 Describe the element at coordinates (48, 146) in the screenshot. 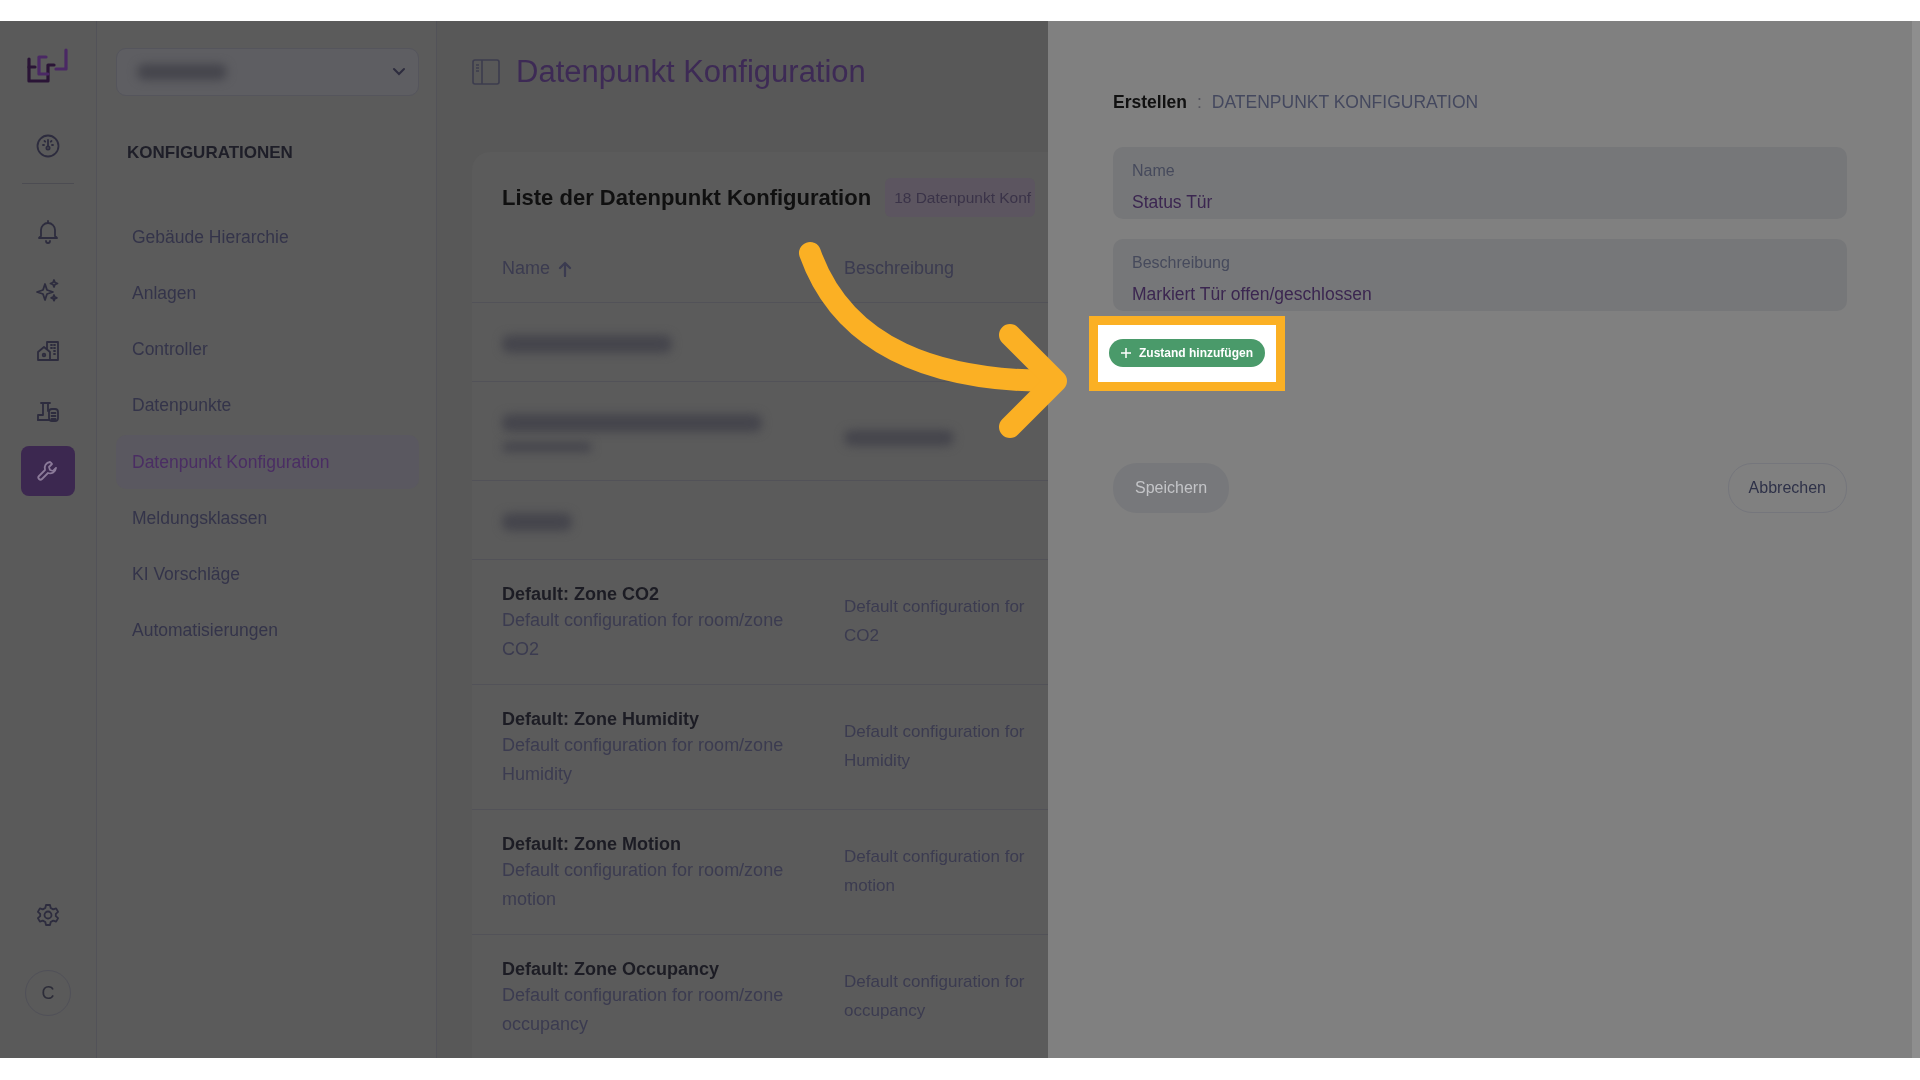

I see `gauge-icon` at that location.